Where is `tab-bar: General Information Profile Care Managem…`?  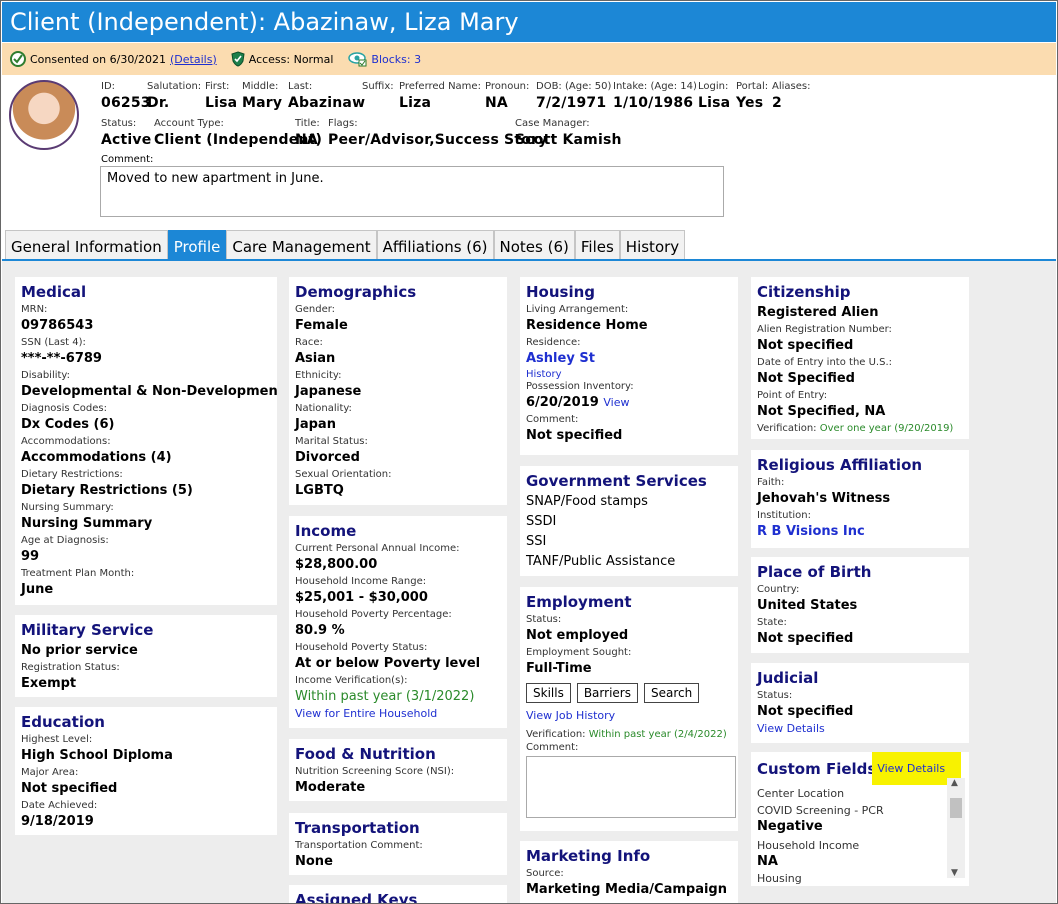 tab-bar: General Information Profile Care Managem… is located at coordinates (345, 245).